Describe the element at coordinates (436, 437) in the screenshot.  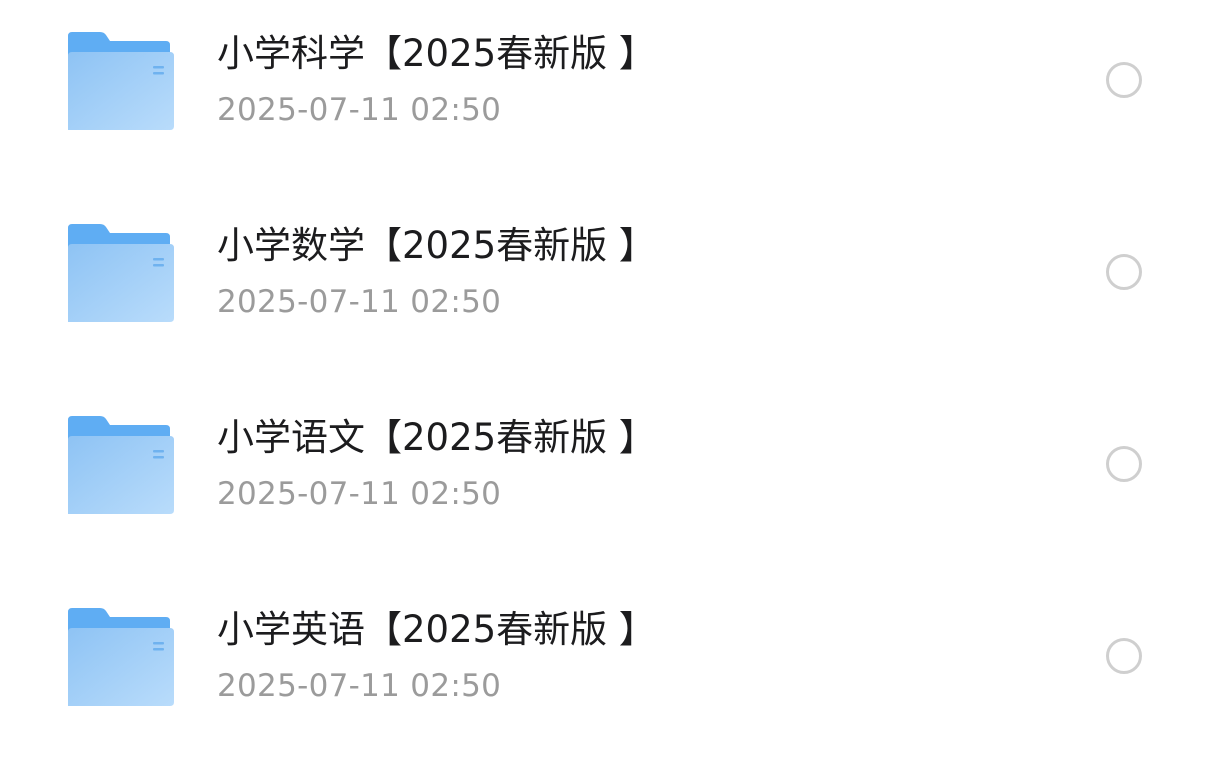
I see `file-name: 小学语文【2025春新版 】` at that location.